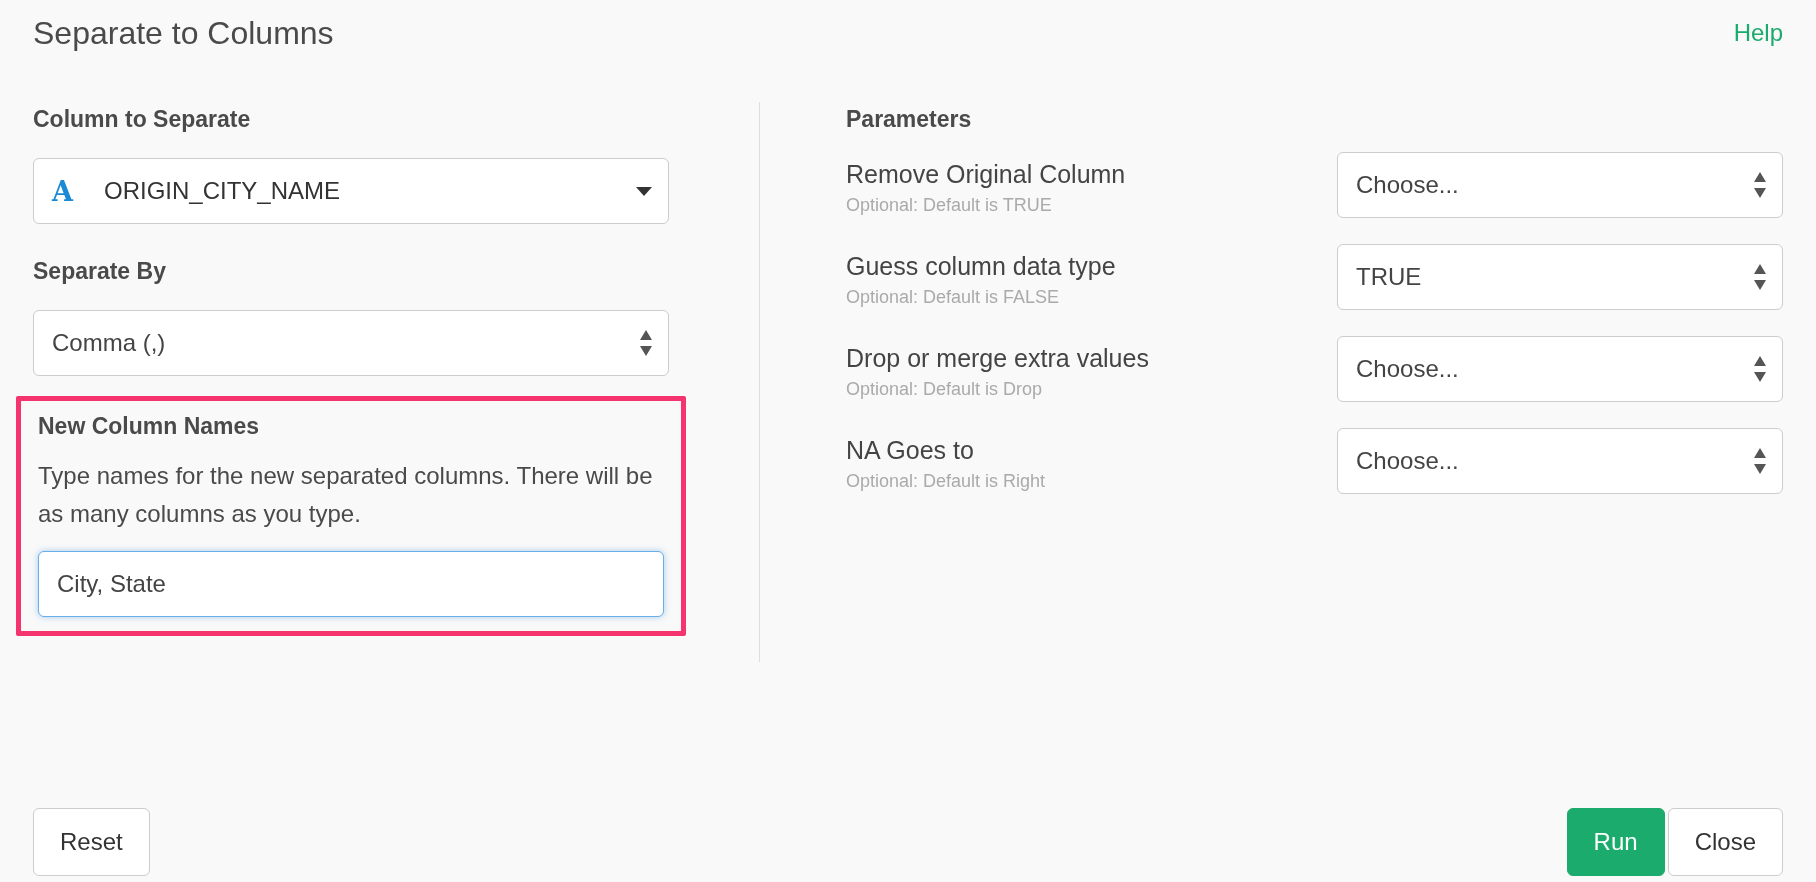 This screenshot has width=1816, height=882. I want to click on parameter-hint: Optional: Default is FALSE, so click(953, 297).